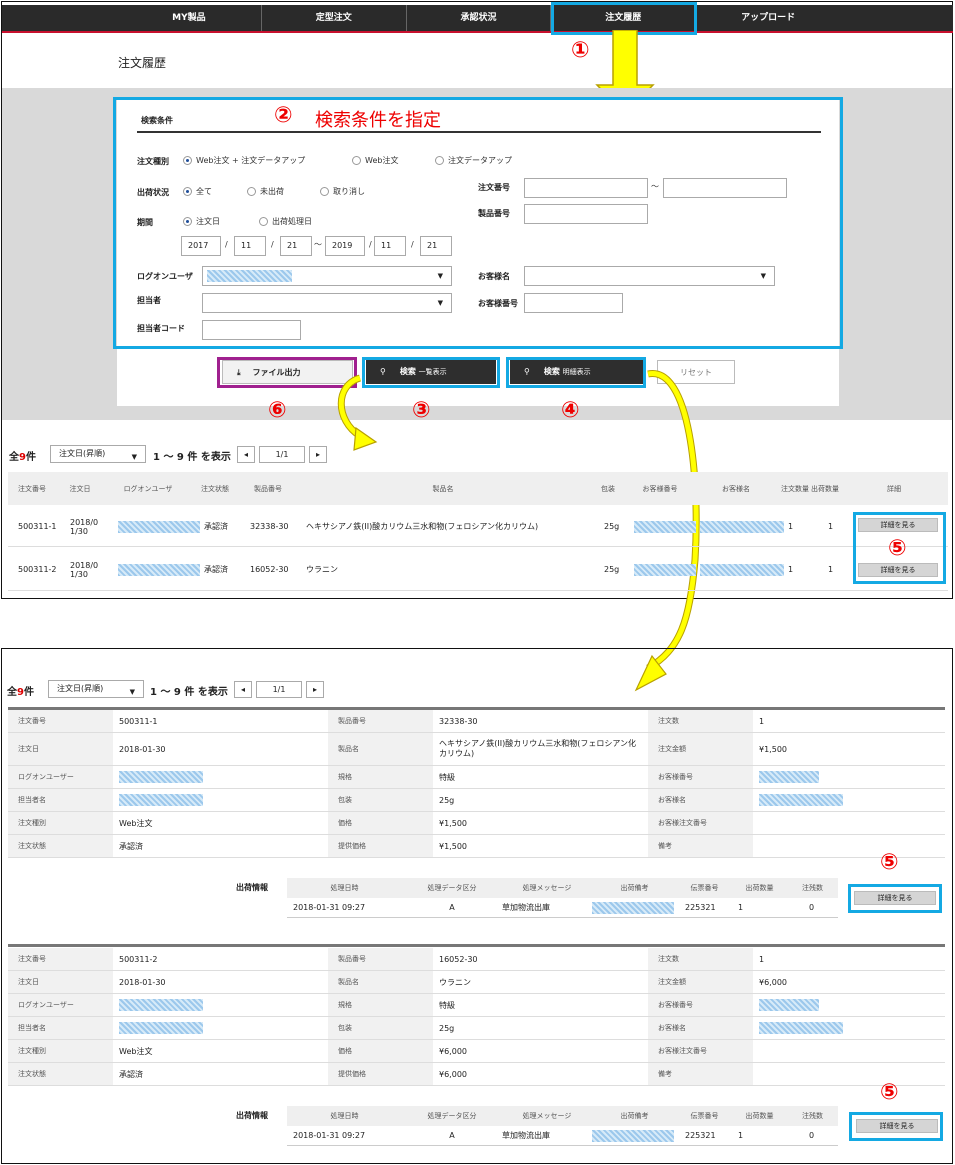 The image size is (955, 1165). Describe the element at coordinates (192, 457) in the screenshot. I see `range-text: 1 〜 9 件 を表示` at that location.